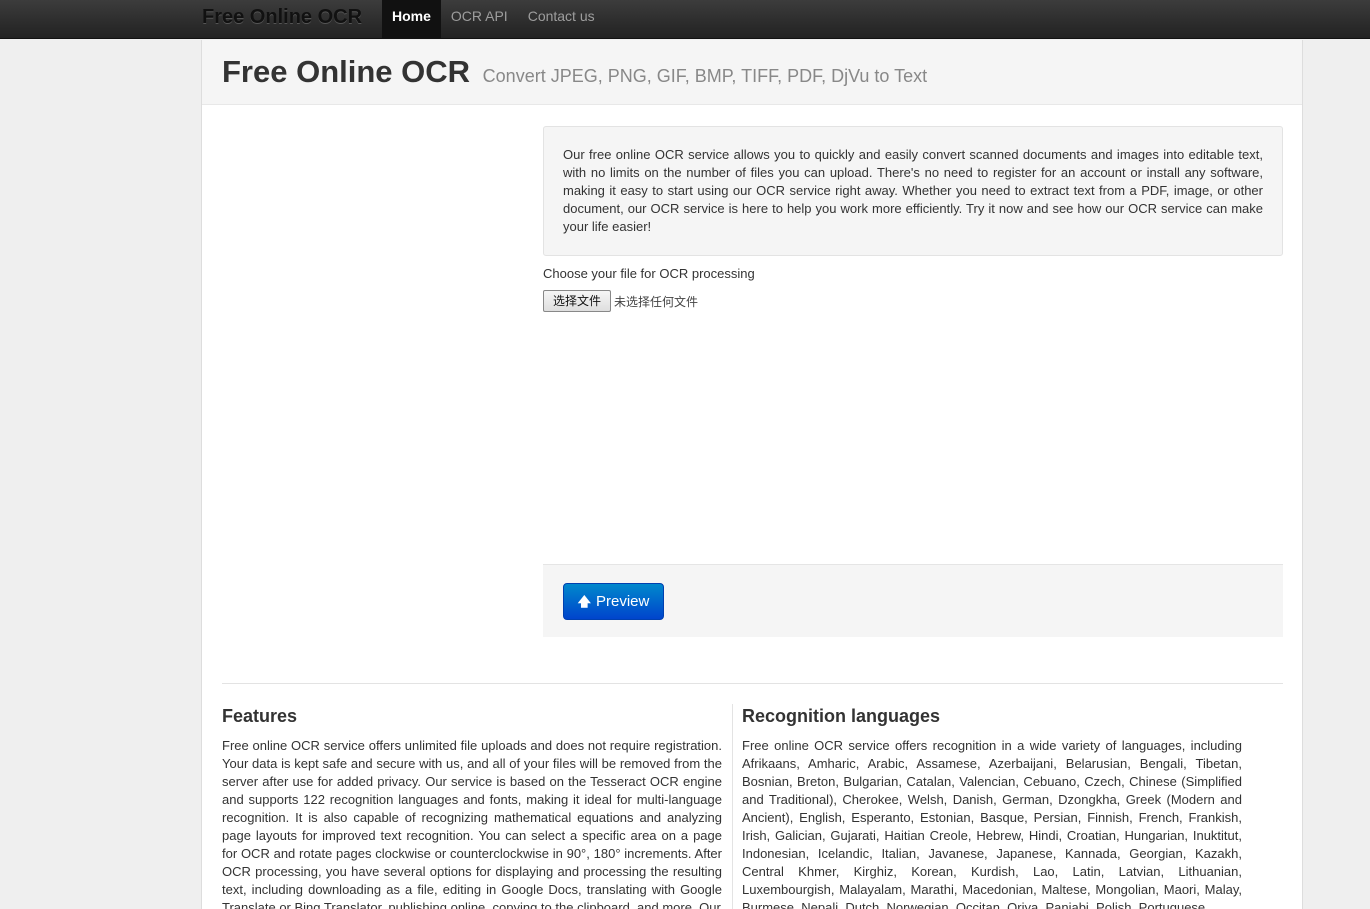  I want to click on nav-item-ocr-api: OCR API, so click(479, 19).